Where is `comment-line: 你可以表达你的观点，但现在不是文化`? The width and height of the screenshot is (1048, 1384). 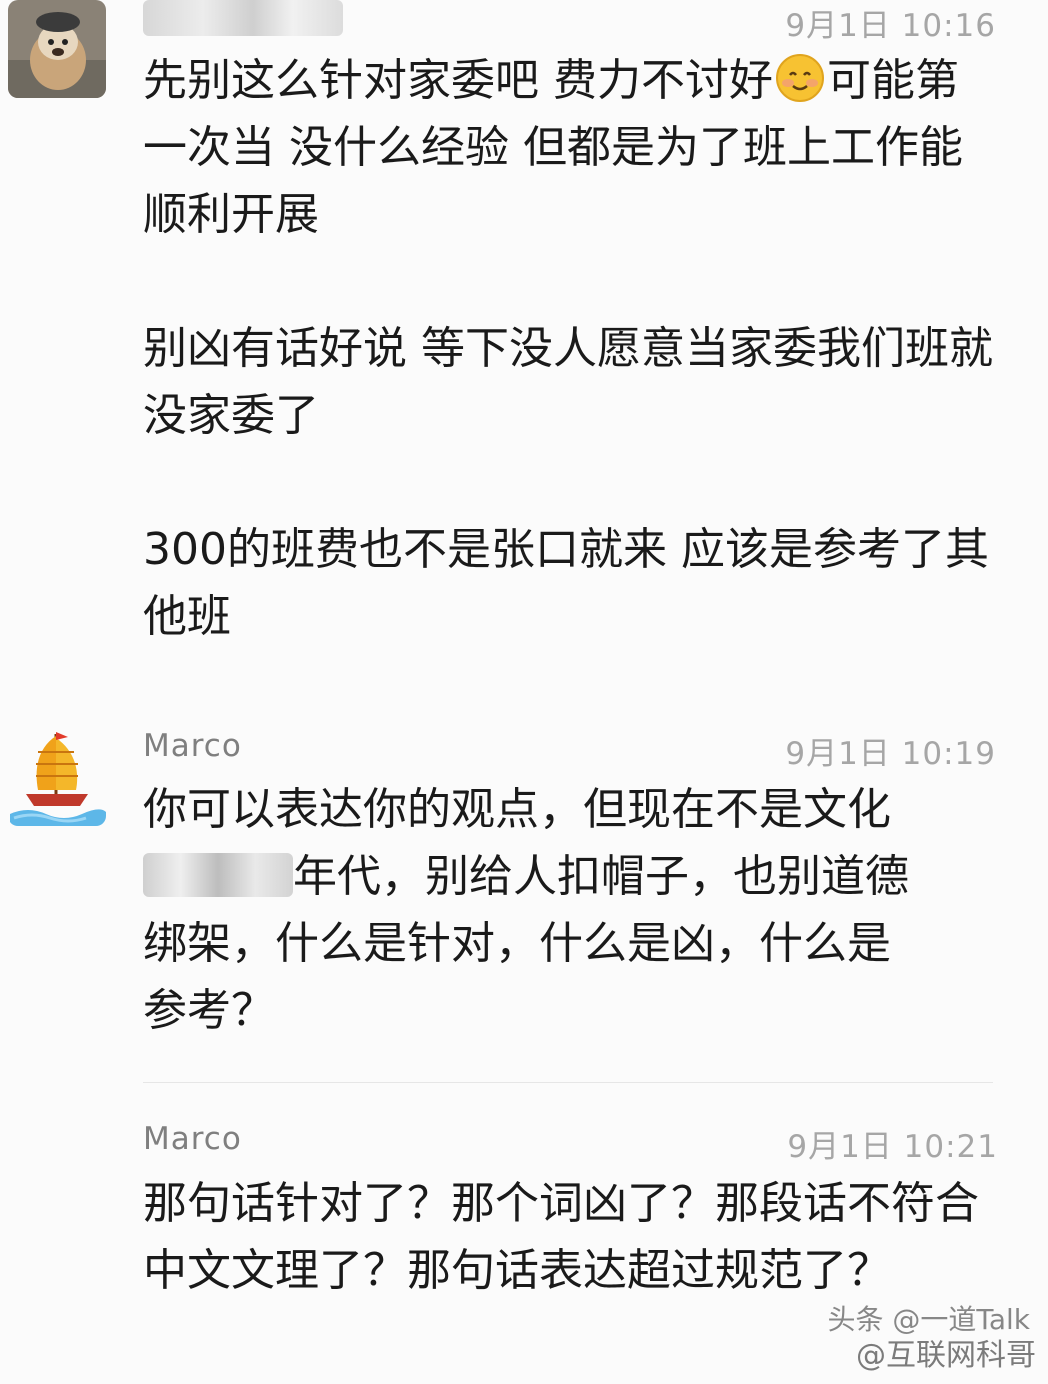
comment-line: 你可以表达你的观点，但现在不是文化 is located at coordinates (517, 809).